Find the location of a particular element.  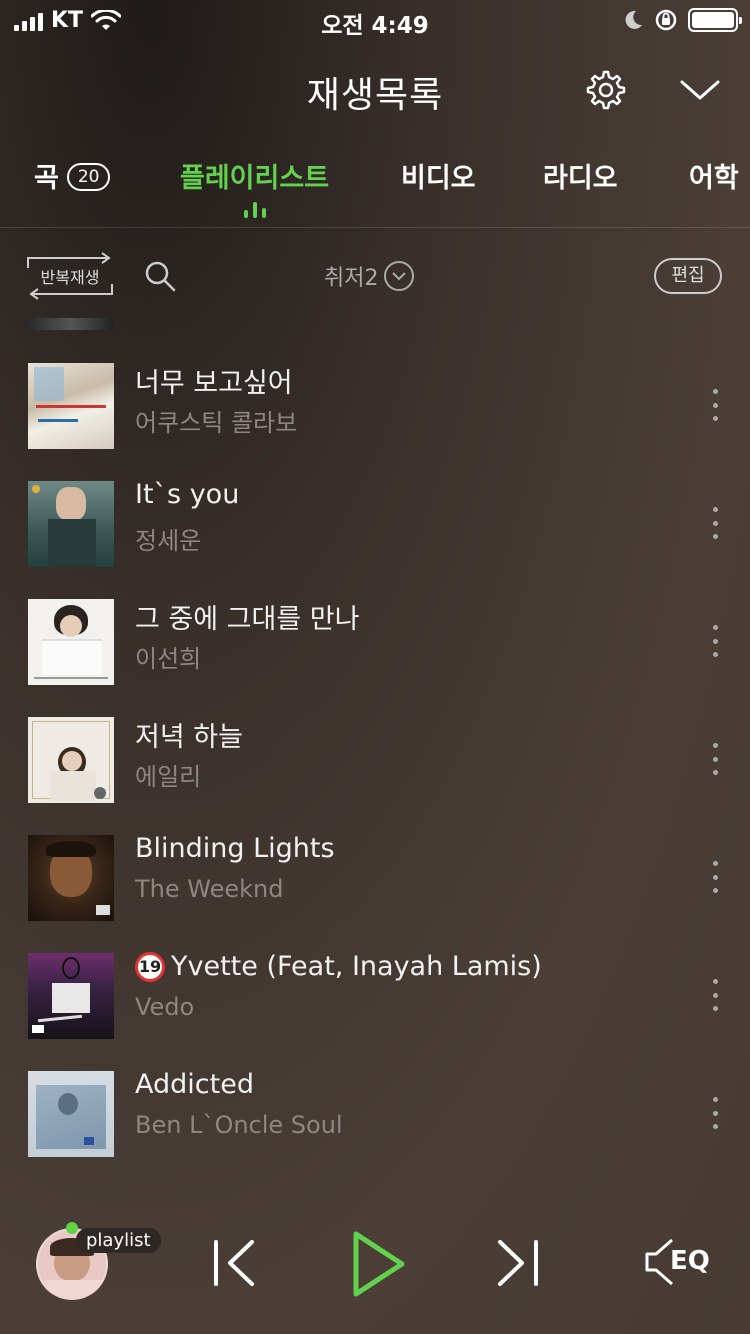

song-title: 저녁 하늘 is located at coordinates (189, 737).